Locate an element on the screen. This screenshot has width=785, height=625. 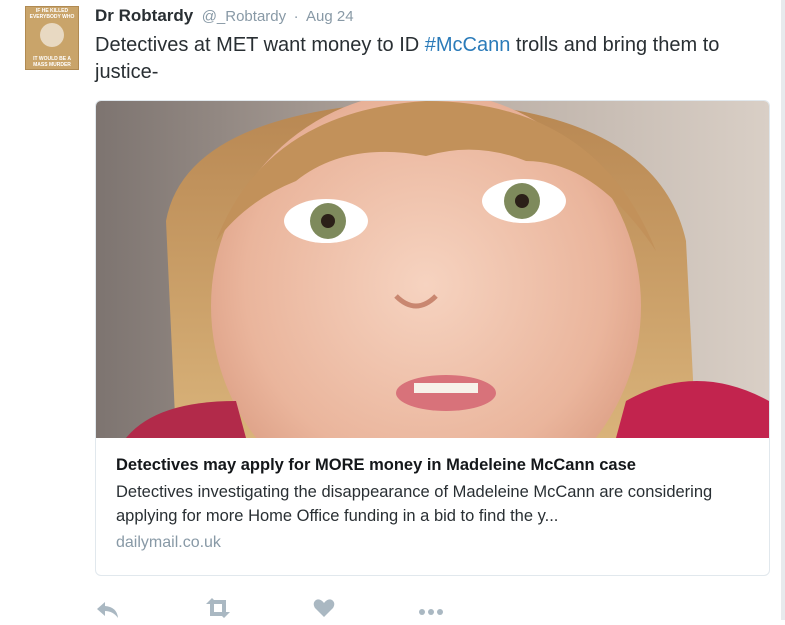
more-icon is located at coordinates (431, 610).